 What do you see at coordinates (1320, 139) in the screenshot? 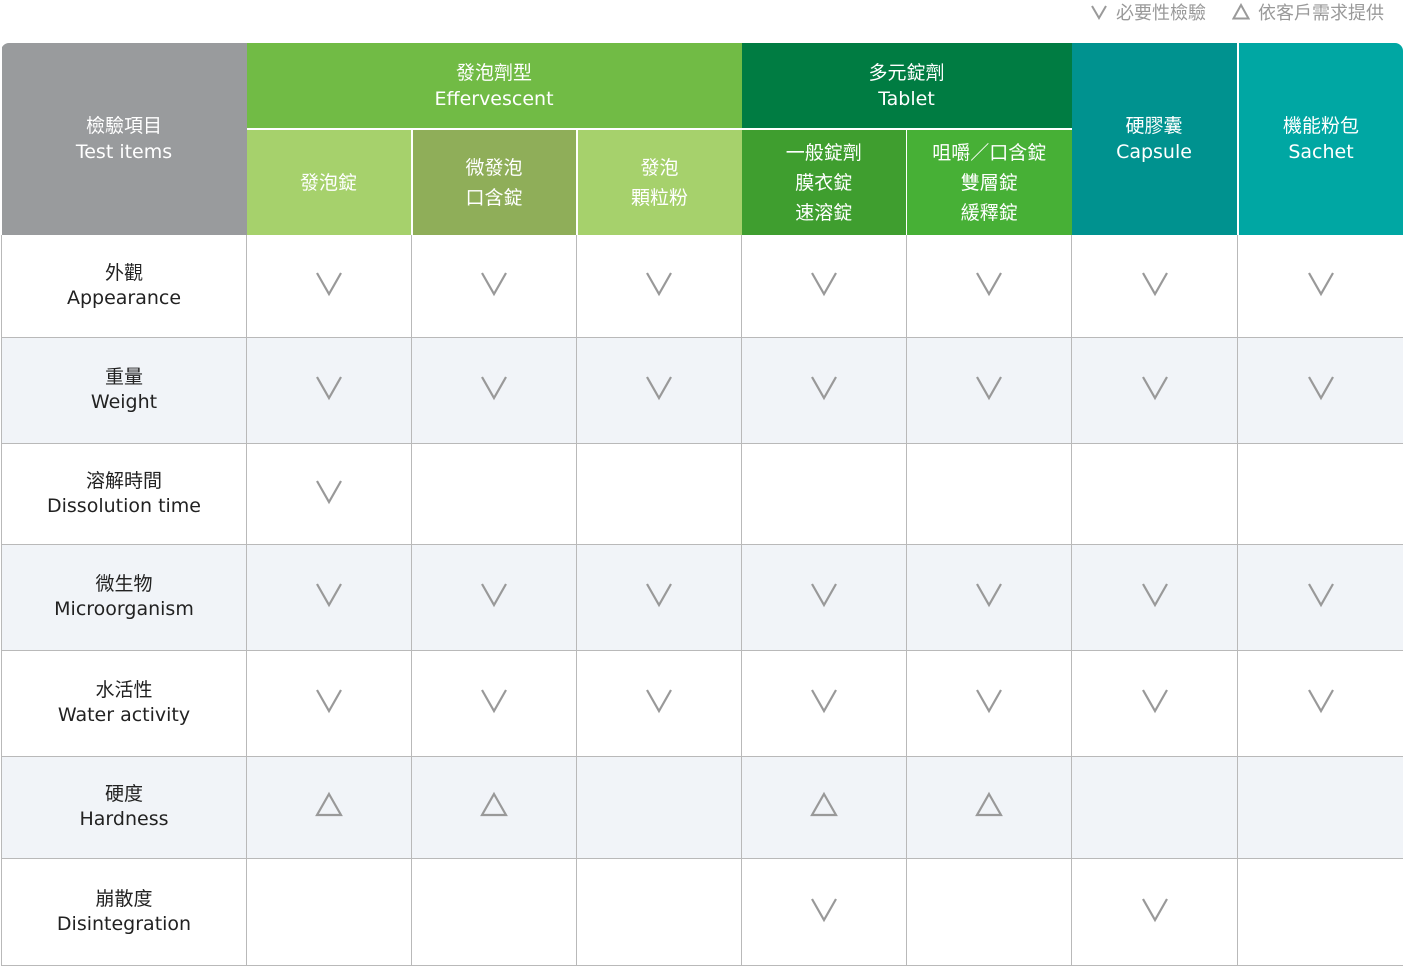
I see `header-sachet: 機能粉包 Sachet` at bounding box center [1320, 139].